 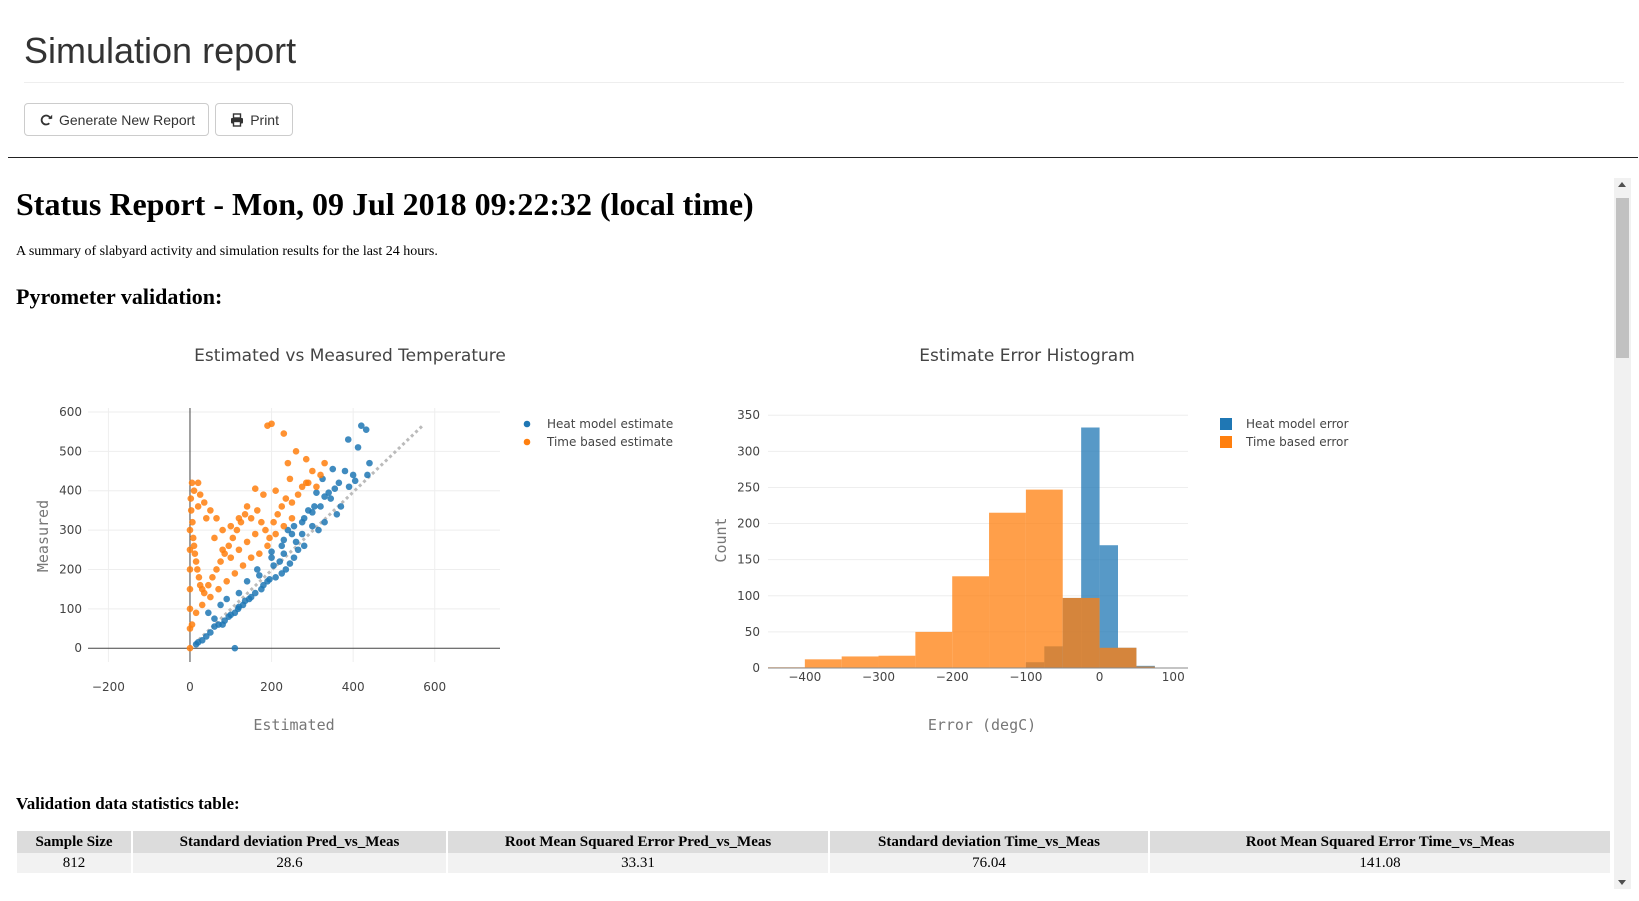 What do you see at coordinates (70, 491) in the screenshot?
I see `y-tick-label: 400` at bounding box center [70, 491].